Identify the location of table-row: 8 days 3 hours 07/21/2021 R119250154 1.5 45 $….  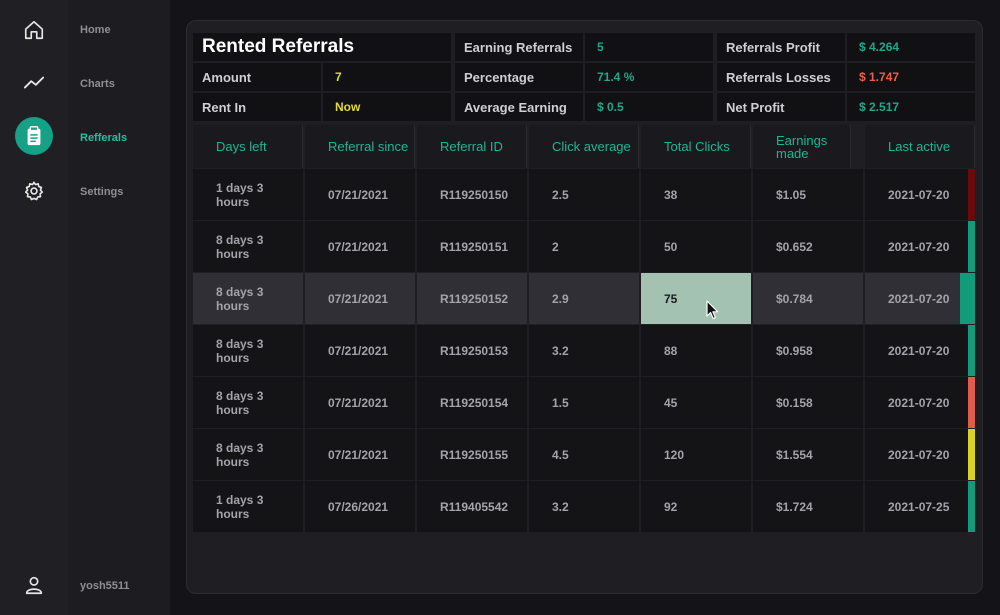
(584, 402).